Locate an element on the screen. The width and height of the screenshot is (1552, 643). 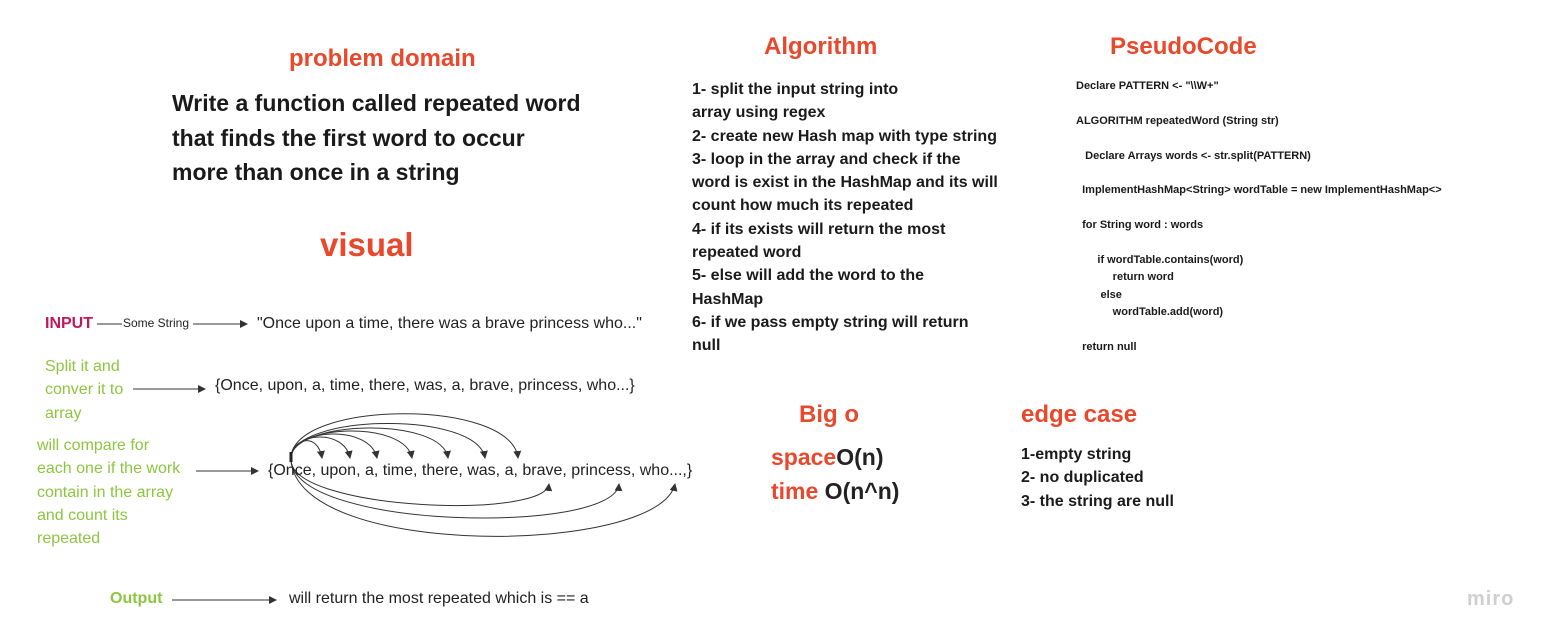
time-complexity: time O(n^n) is located at coordinates (835, 491).